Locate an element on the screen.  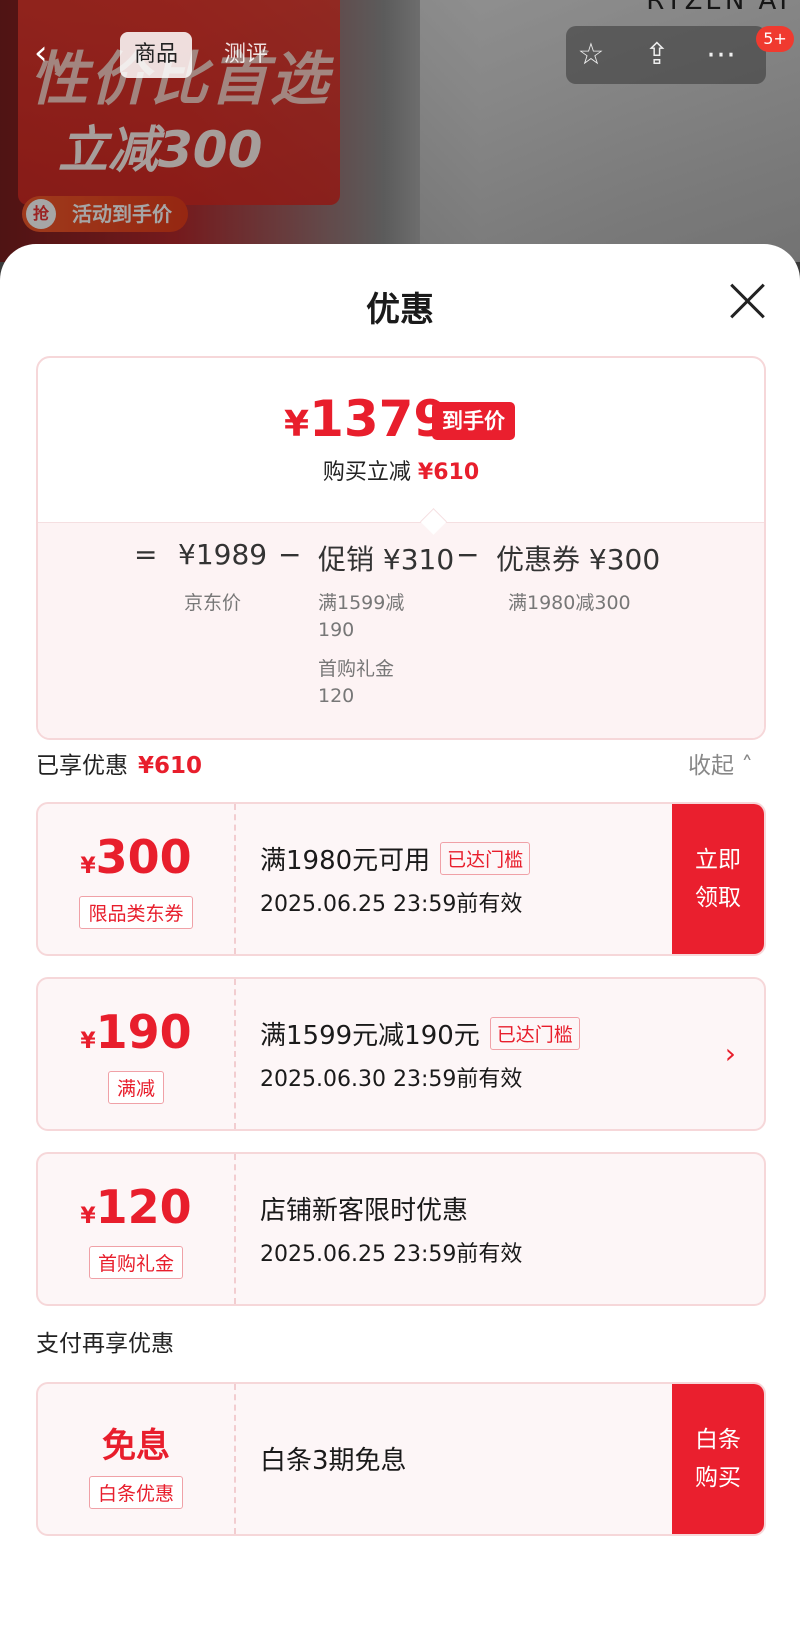
buy-label-1: 白条 is located at coordinates (718, 1440).